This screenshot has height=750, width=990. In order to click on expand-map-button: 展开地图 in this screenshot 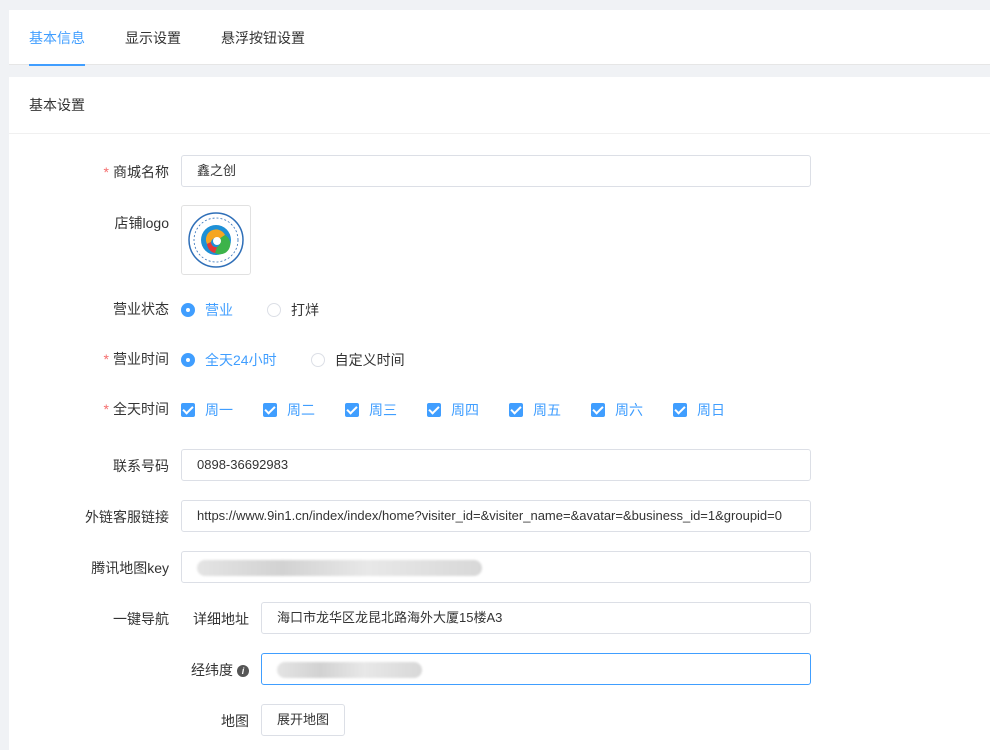, I will do `click(303, 720)`.